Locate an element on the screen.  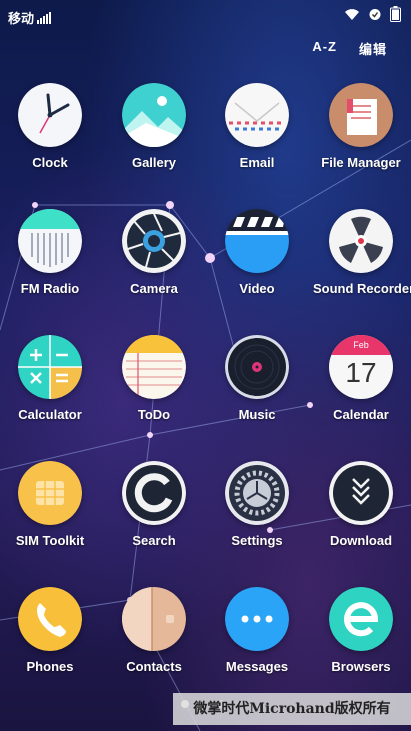
app-label: Video is located at coordinates (257, 288).